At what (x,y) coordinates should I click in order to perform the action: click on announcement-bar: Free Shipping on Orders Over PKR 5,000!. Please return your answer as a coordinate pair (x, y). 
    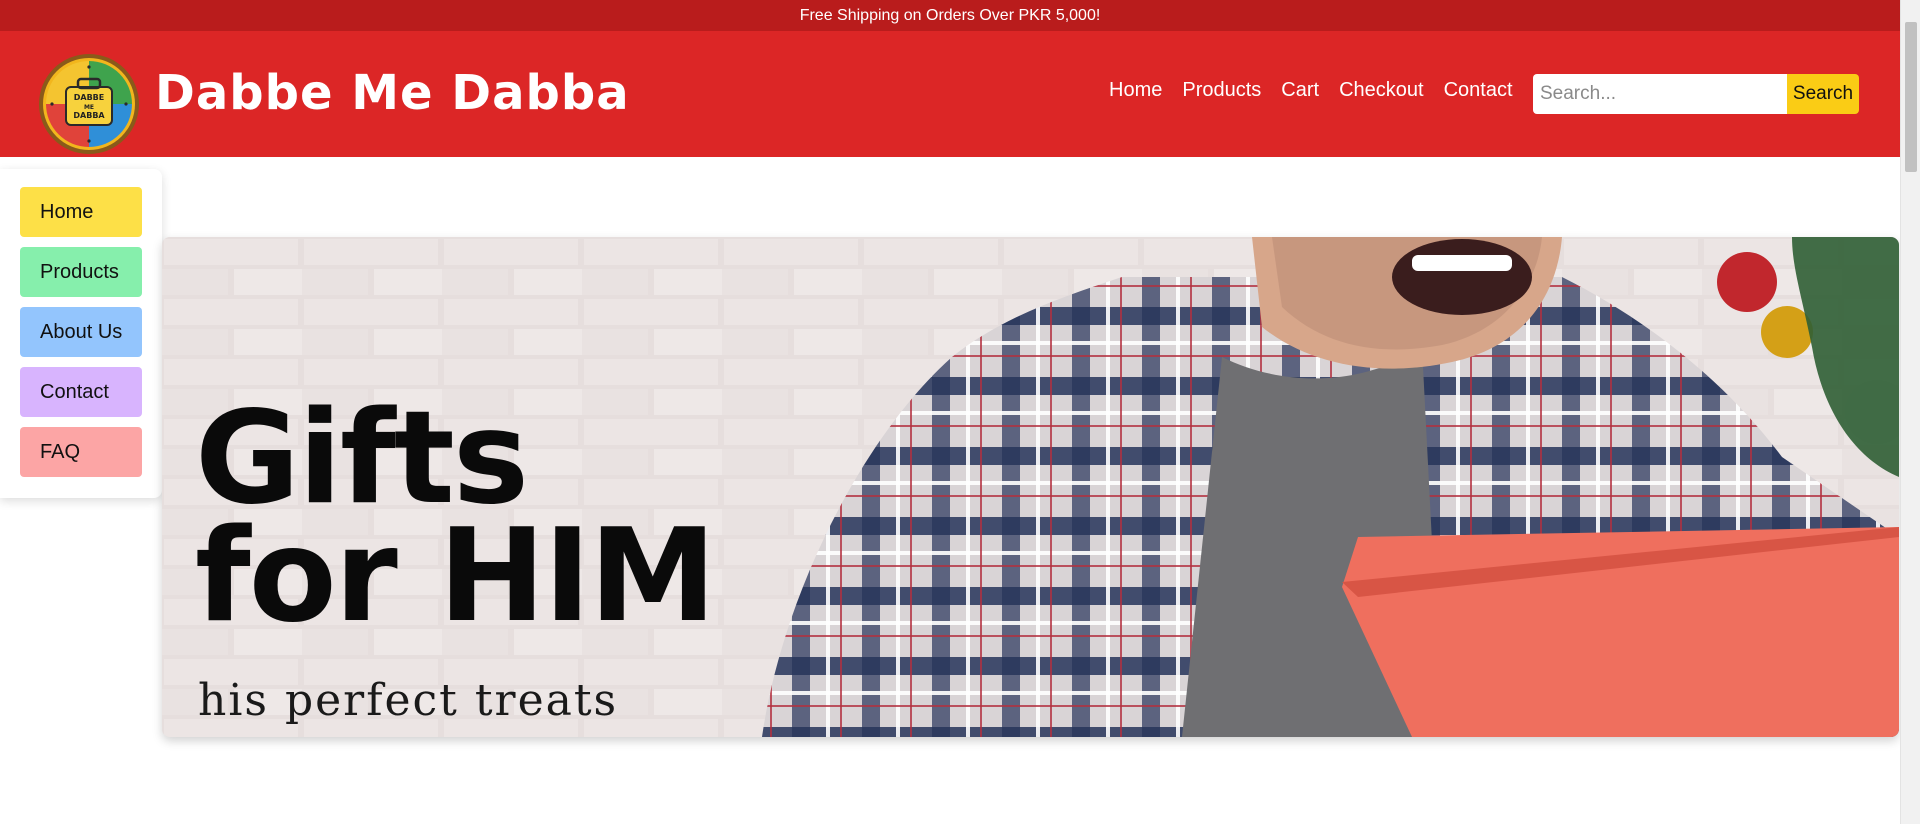
    Looking at the image, I should click on (950, 15).